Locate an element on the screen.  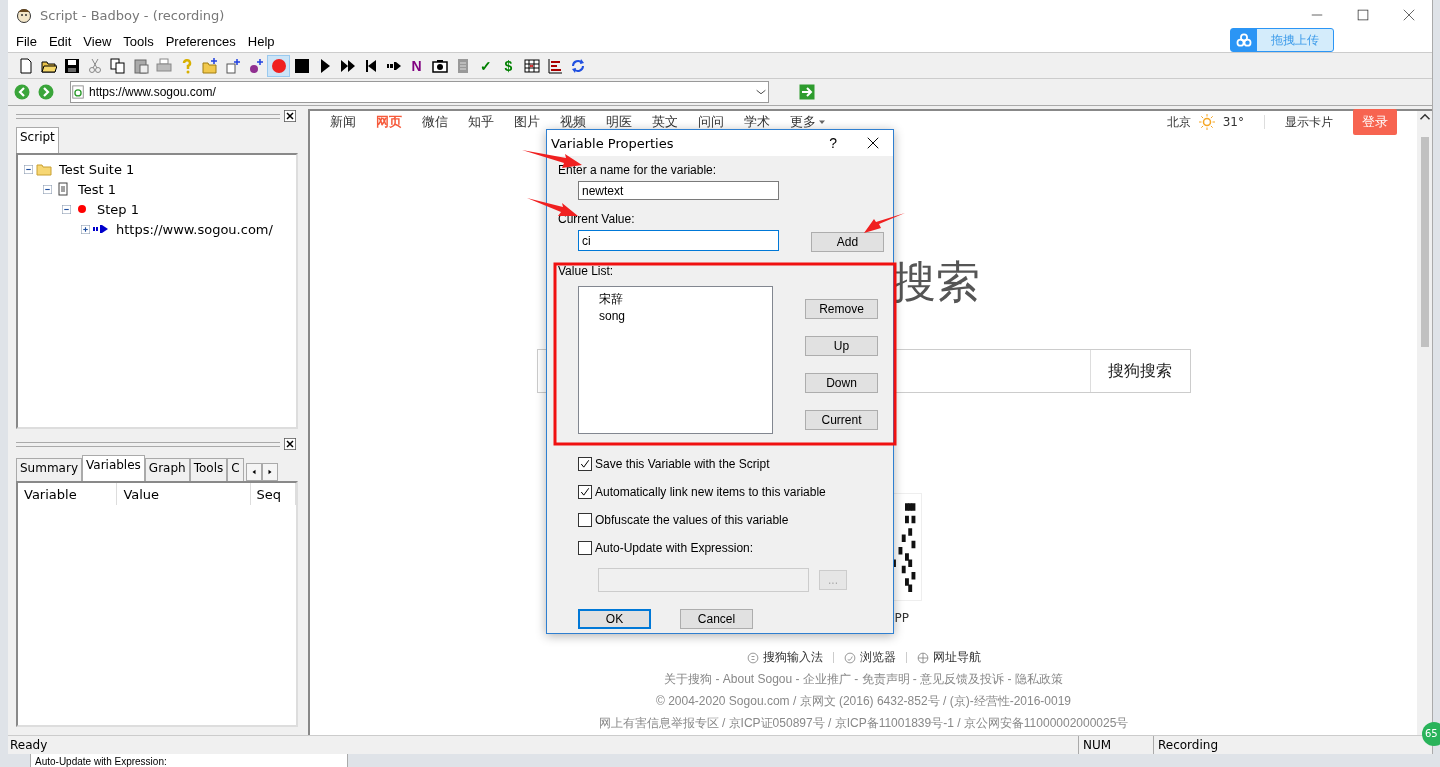
city-label: 北京 is located at coordinates (1178, 122).